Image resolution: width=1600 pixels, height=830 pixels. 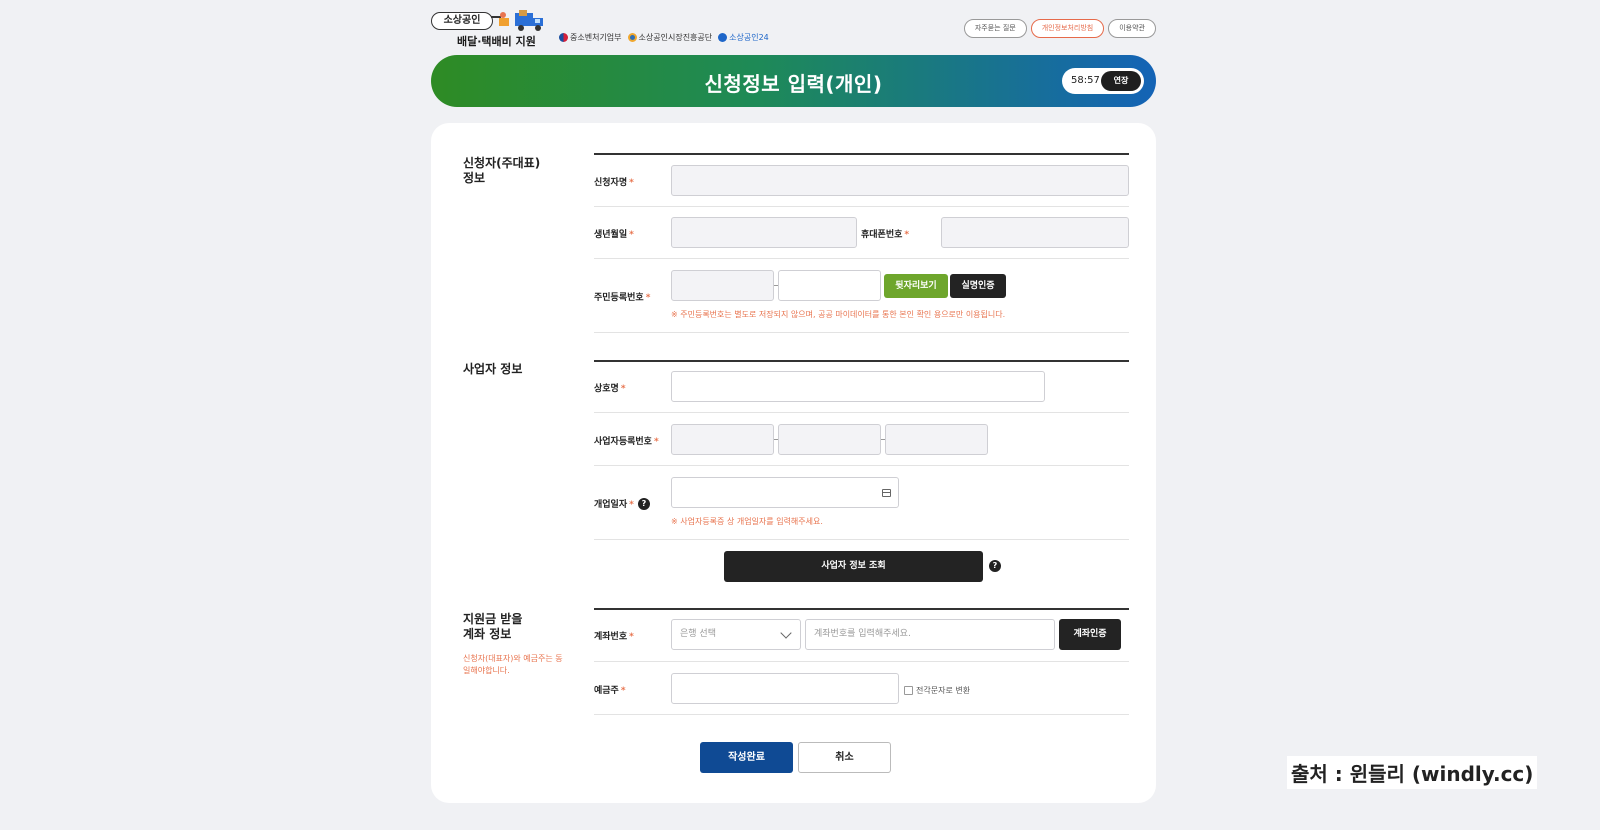 What do you see at coordinates (886, 493) in the screenshot?
I see `calendar-icon` at bounding box center [886, 493].